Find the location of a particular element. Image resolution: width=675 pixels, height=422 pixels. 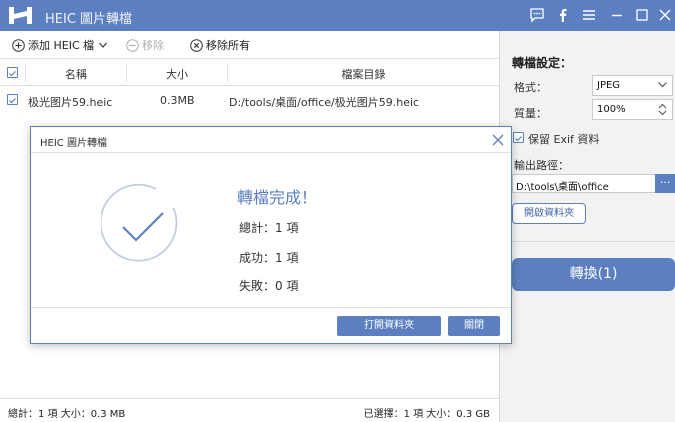

success-check-icon is located at coordinates (139, 222).